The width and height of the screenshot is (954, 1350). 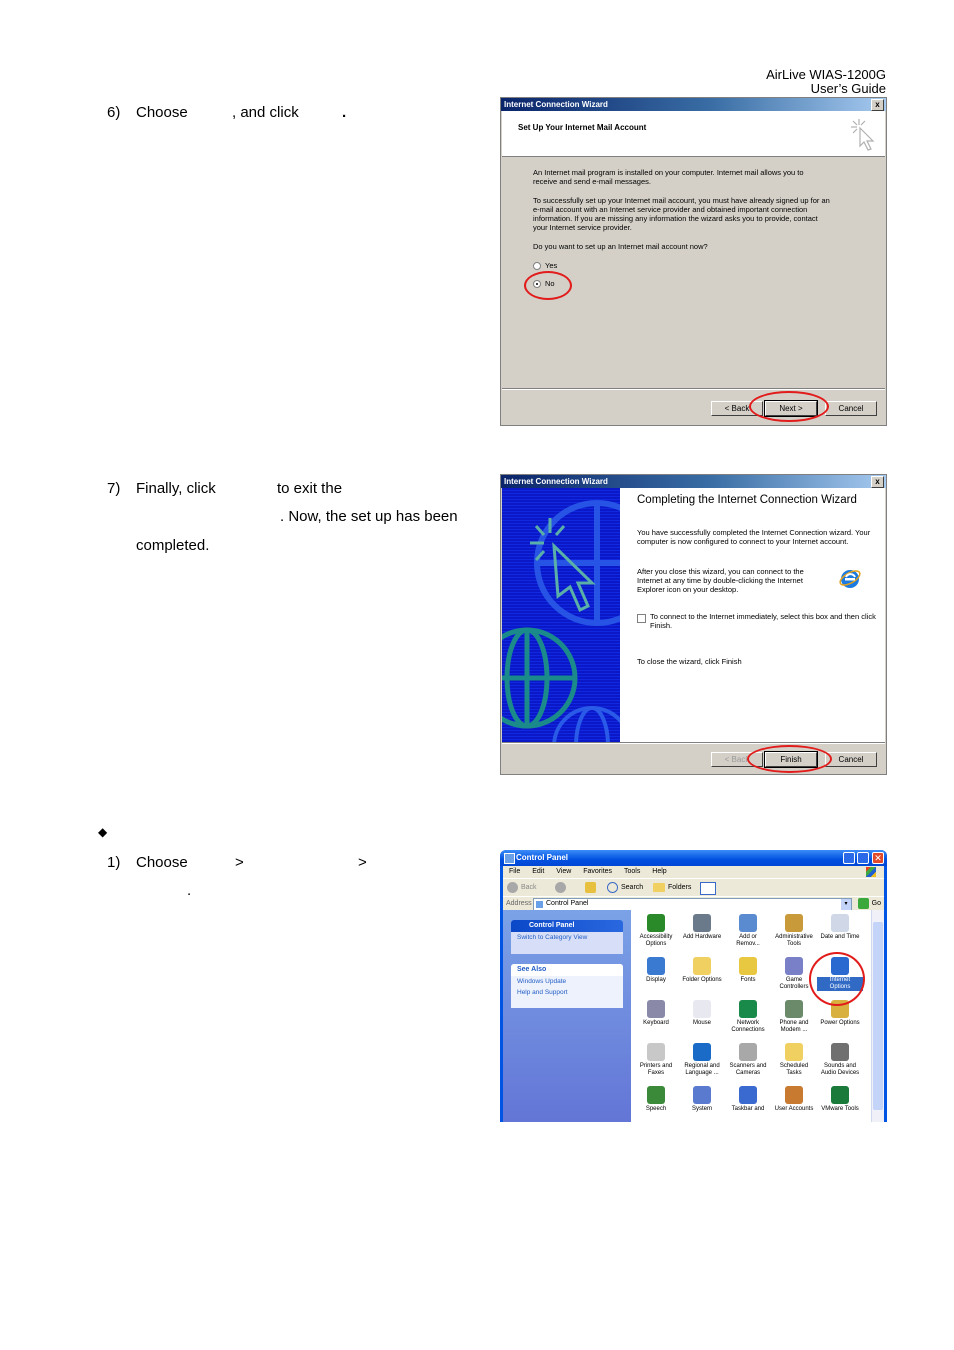 I want to click on control-panel-item: Accessibility Options, so click(x=656, y=931).